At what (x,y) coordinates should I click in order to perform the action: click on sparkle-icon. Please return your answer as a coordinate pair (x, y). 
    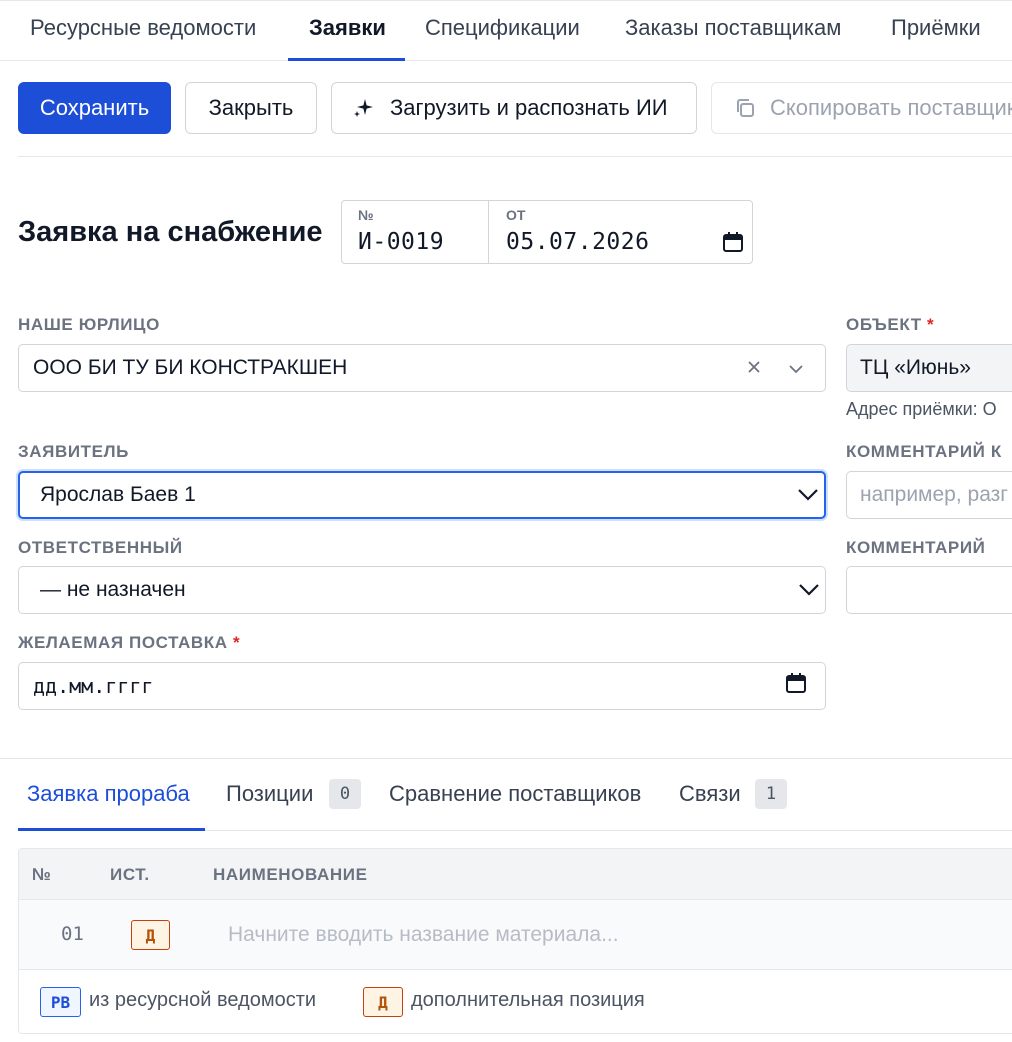
    Looking at the image, I should click on (363, 108).